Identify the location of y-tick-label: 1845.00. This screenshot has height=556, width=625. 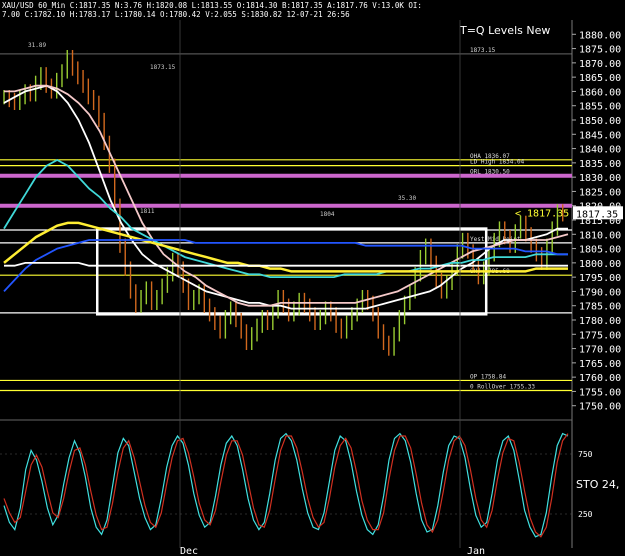
(600, 135).